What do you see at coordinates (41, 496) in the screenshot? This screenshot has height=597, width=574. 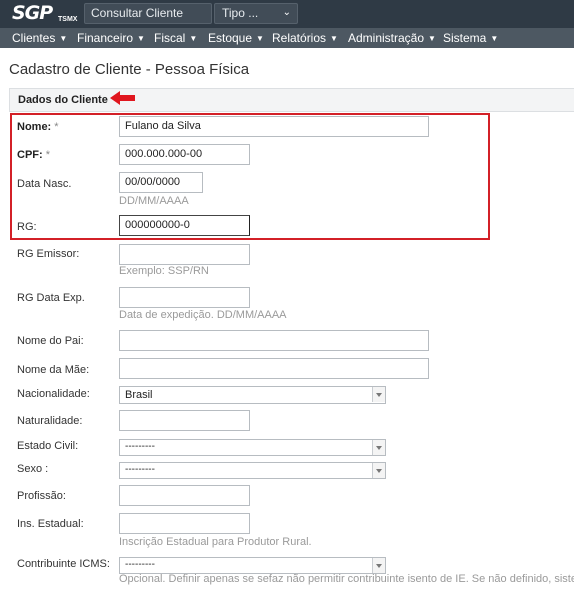 I see `field-label-profissao: Profissão:` at bounding box center [41, 496].